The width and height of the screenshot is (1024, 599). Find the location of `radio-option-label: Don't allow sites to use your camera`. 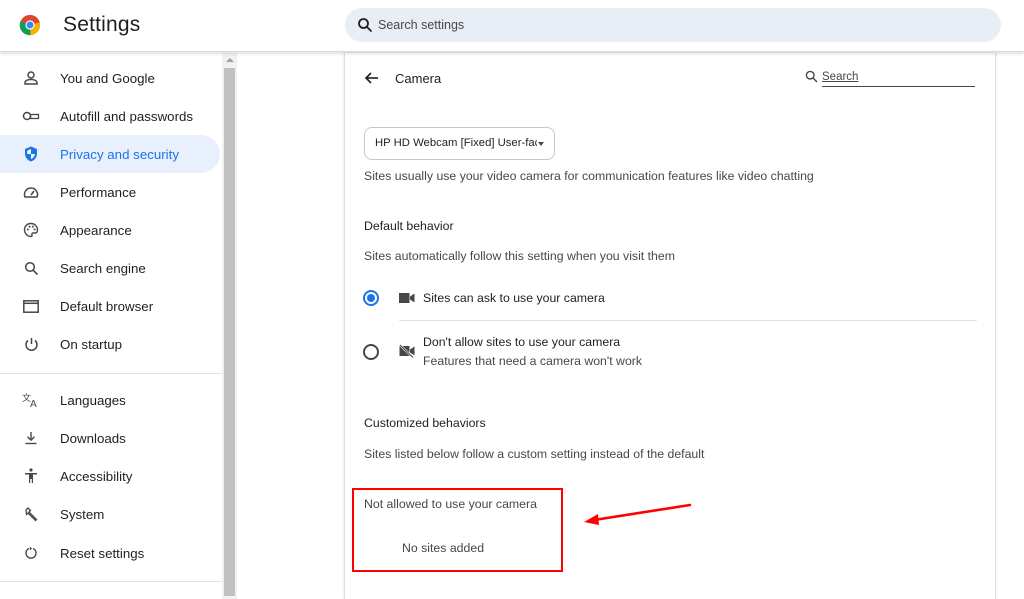

radio-option-label: Don't allow sites to use your camera is located at coordinates (522, 342).